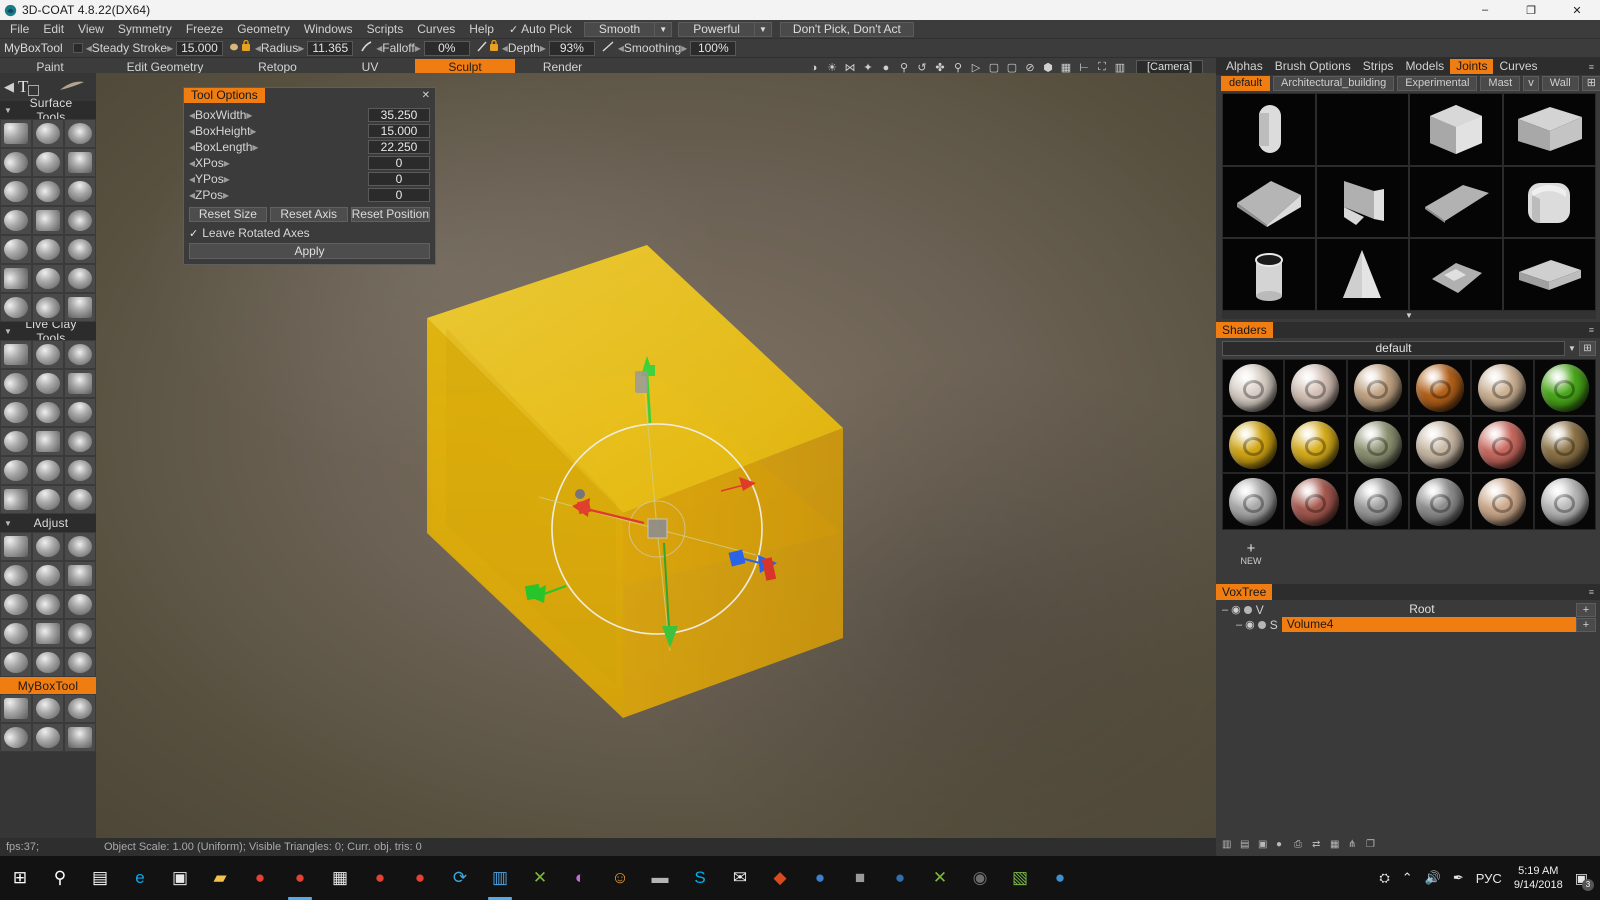 The width and height of the screenshot is (1600, 900). I want to click on right-panel-menu-icon: ≡, so click(1594, 67).